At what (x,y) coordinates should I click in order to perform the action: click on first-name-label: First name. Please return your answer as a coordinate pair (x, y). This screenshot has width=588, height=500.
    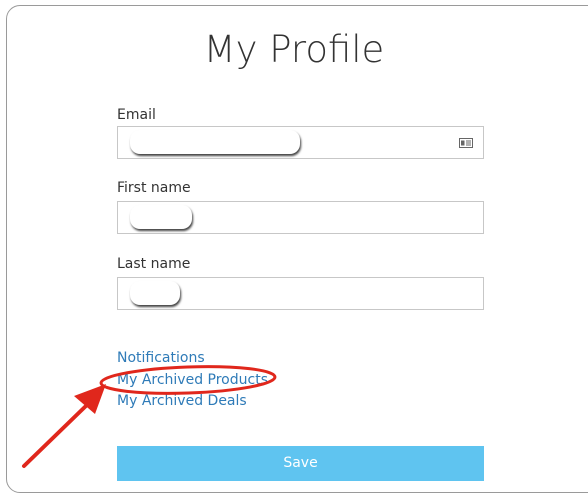
    Looking at the image, I should click on (154, 188).